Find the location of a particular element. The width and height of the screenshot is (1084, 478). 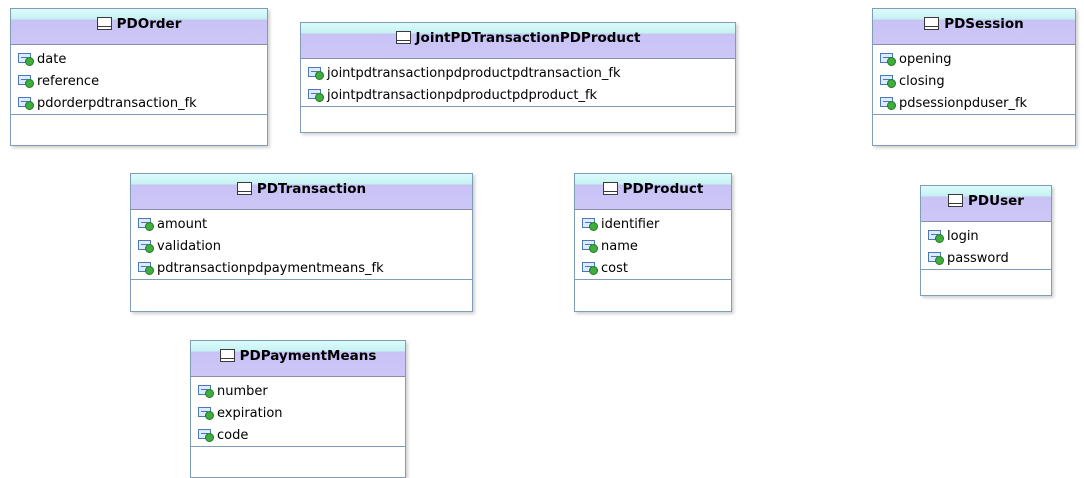

attribute-label: identifier is located at coordinates (630, 224).